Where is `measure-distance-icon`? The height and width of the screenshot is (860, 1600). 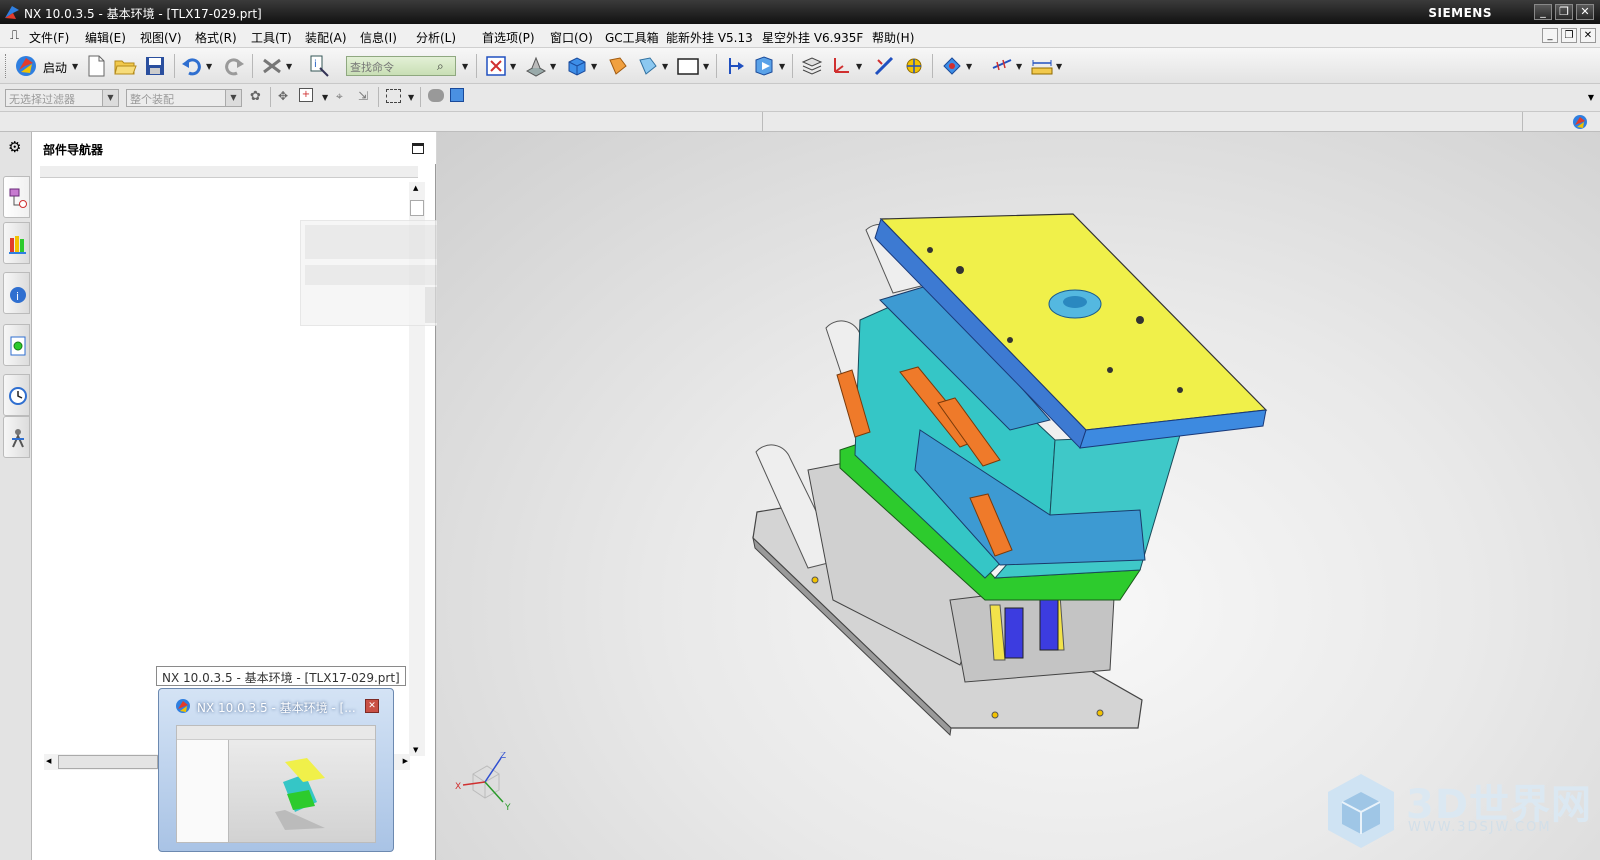 measure-distance-icon is located at coordinates (884, 66).